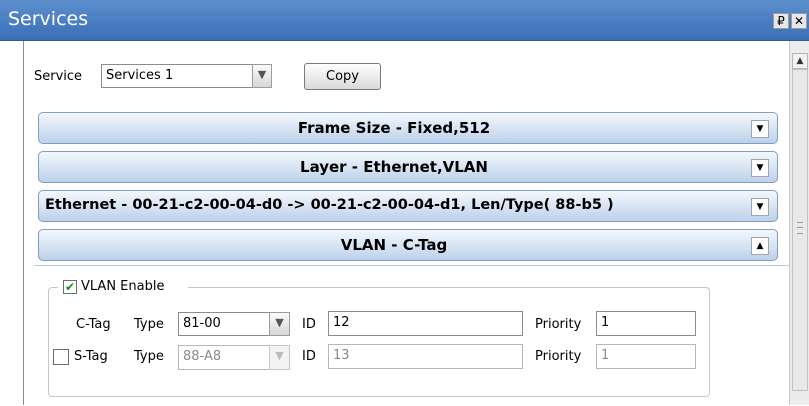 This screenshot has width=809, height=406. What do you see at coordinates (394, 167) in the screenshot?
I see `section-title: Layer - Ethernet,VLAN` at bounding box center [394, 167].